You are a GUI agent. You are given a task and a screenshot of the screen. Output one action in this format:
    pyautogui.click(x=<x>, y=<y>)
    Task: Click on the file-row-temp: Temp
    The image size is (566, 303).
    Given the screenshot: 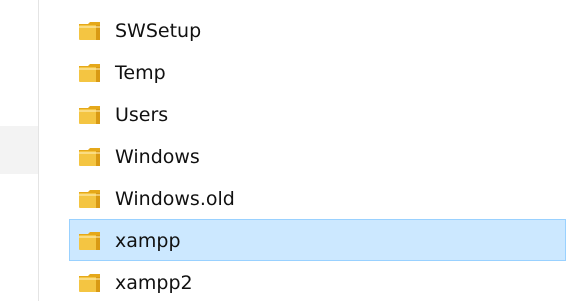 What is the action you would take?
    pyautogui.click(x=317, y=72)
    